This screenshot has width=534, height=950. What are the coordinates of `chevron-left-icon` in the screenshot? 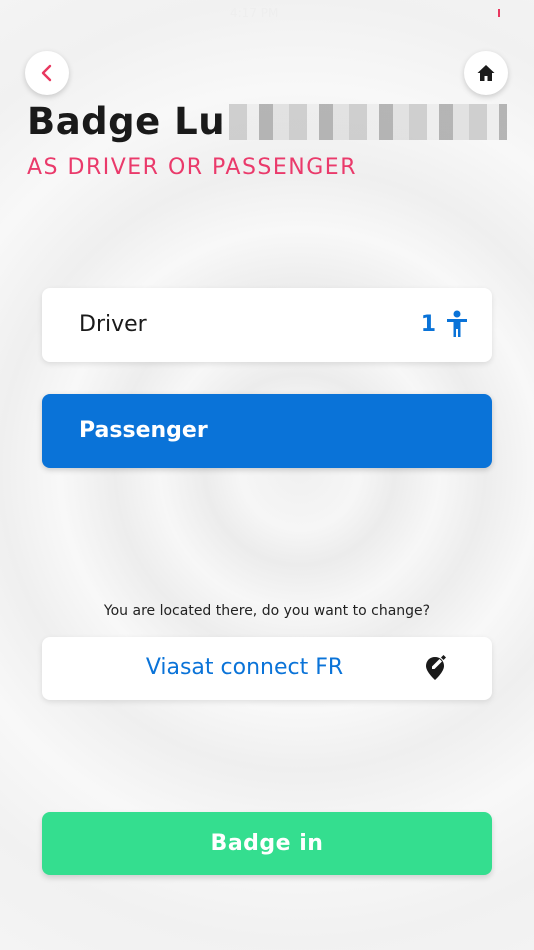 It's located at (46, 73).